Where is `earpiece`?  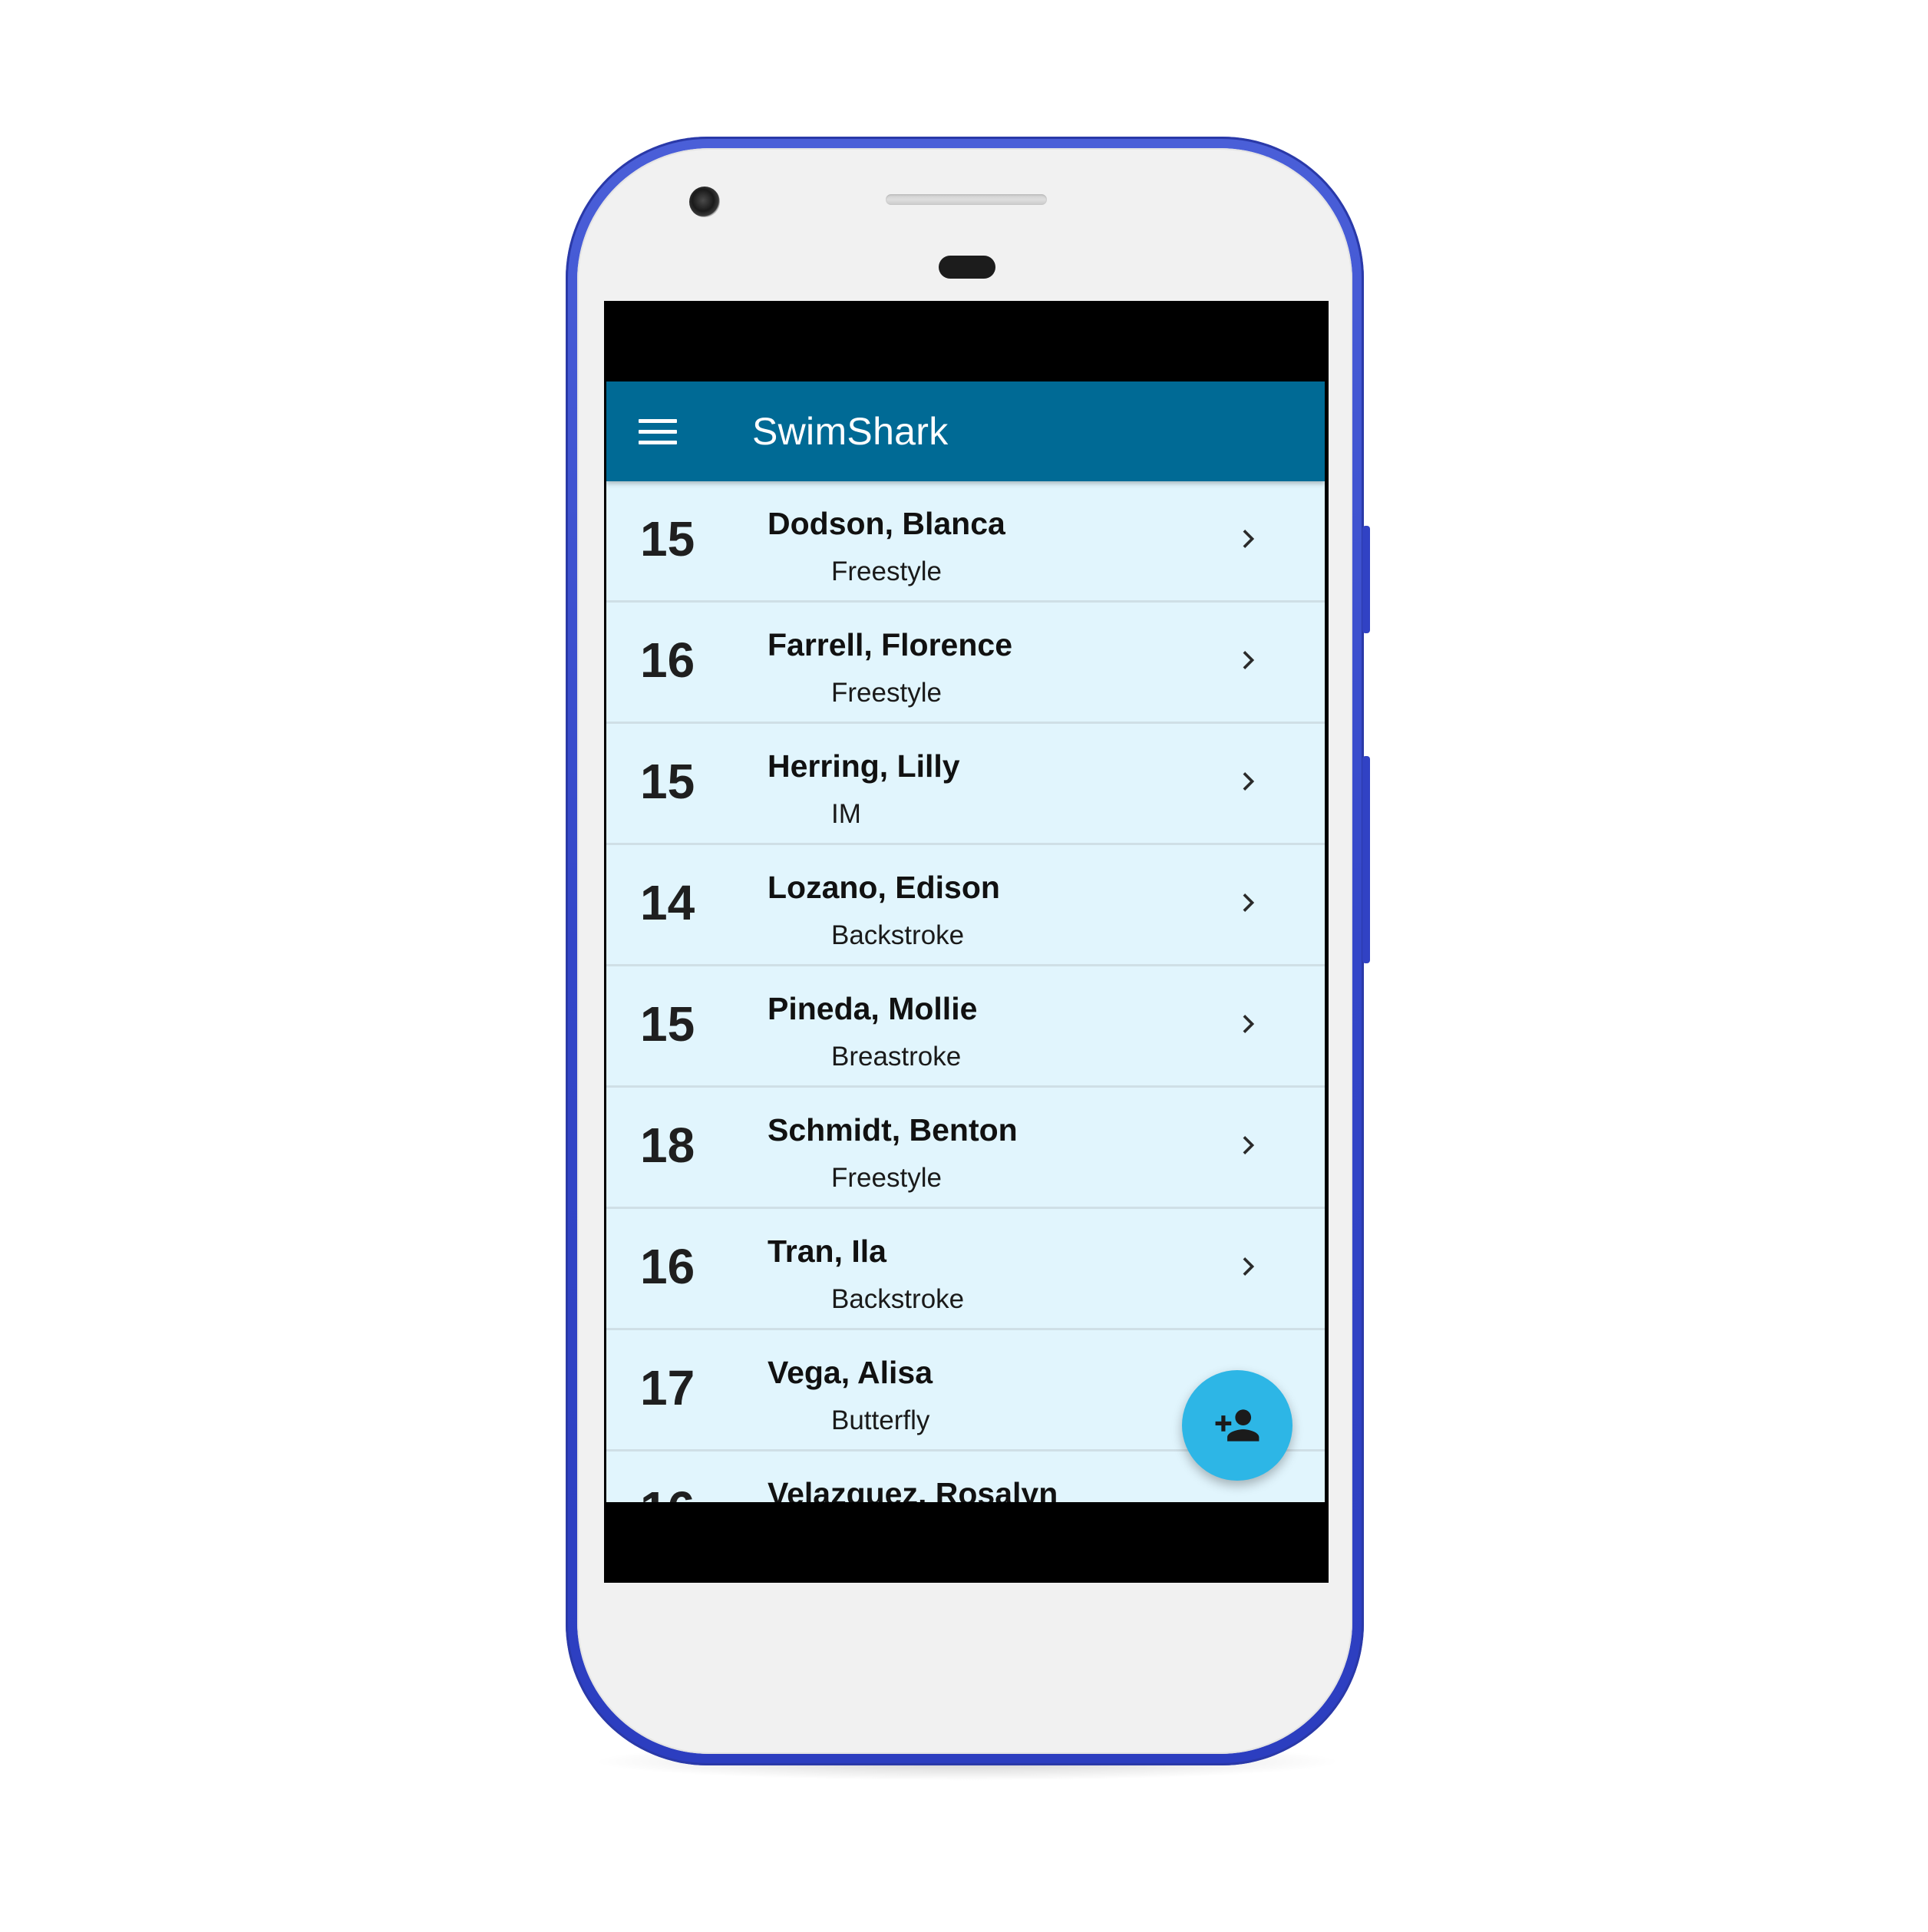 earpiece is located at coordinates (967, 267).